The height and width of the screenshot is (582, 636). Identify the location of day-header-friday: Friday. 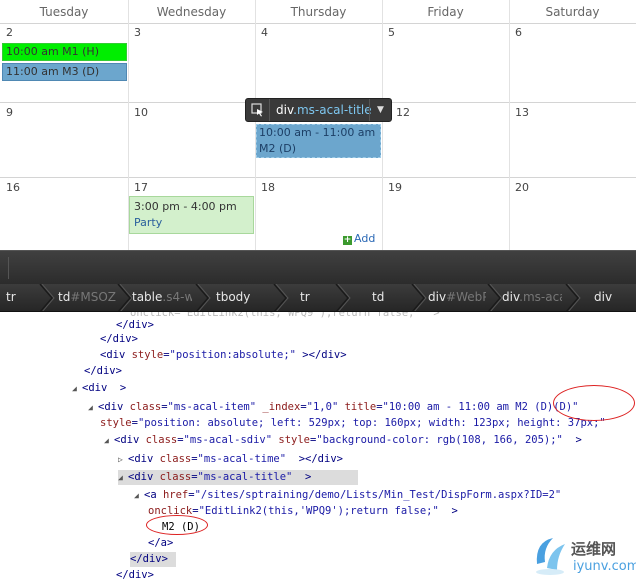
(445, 12).